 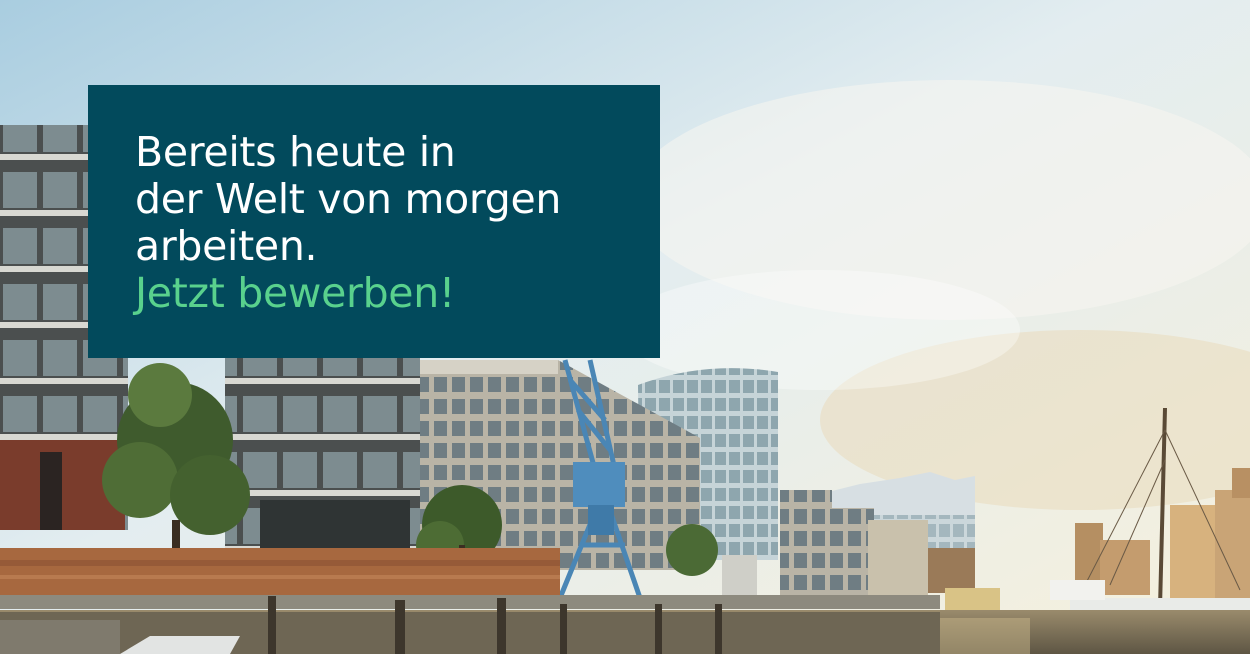 What do you see at coordinates (226, 246) in the screenshot?
I see `headline-line-3: arbeiten.` at bounding box center [226, 246].